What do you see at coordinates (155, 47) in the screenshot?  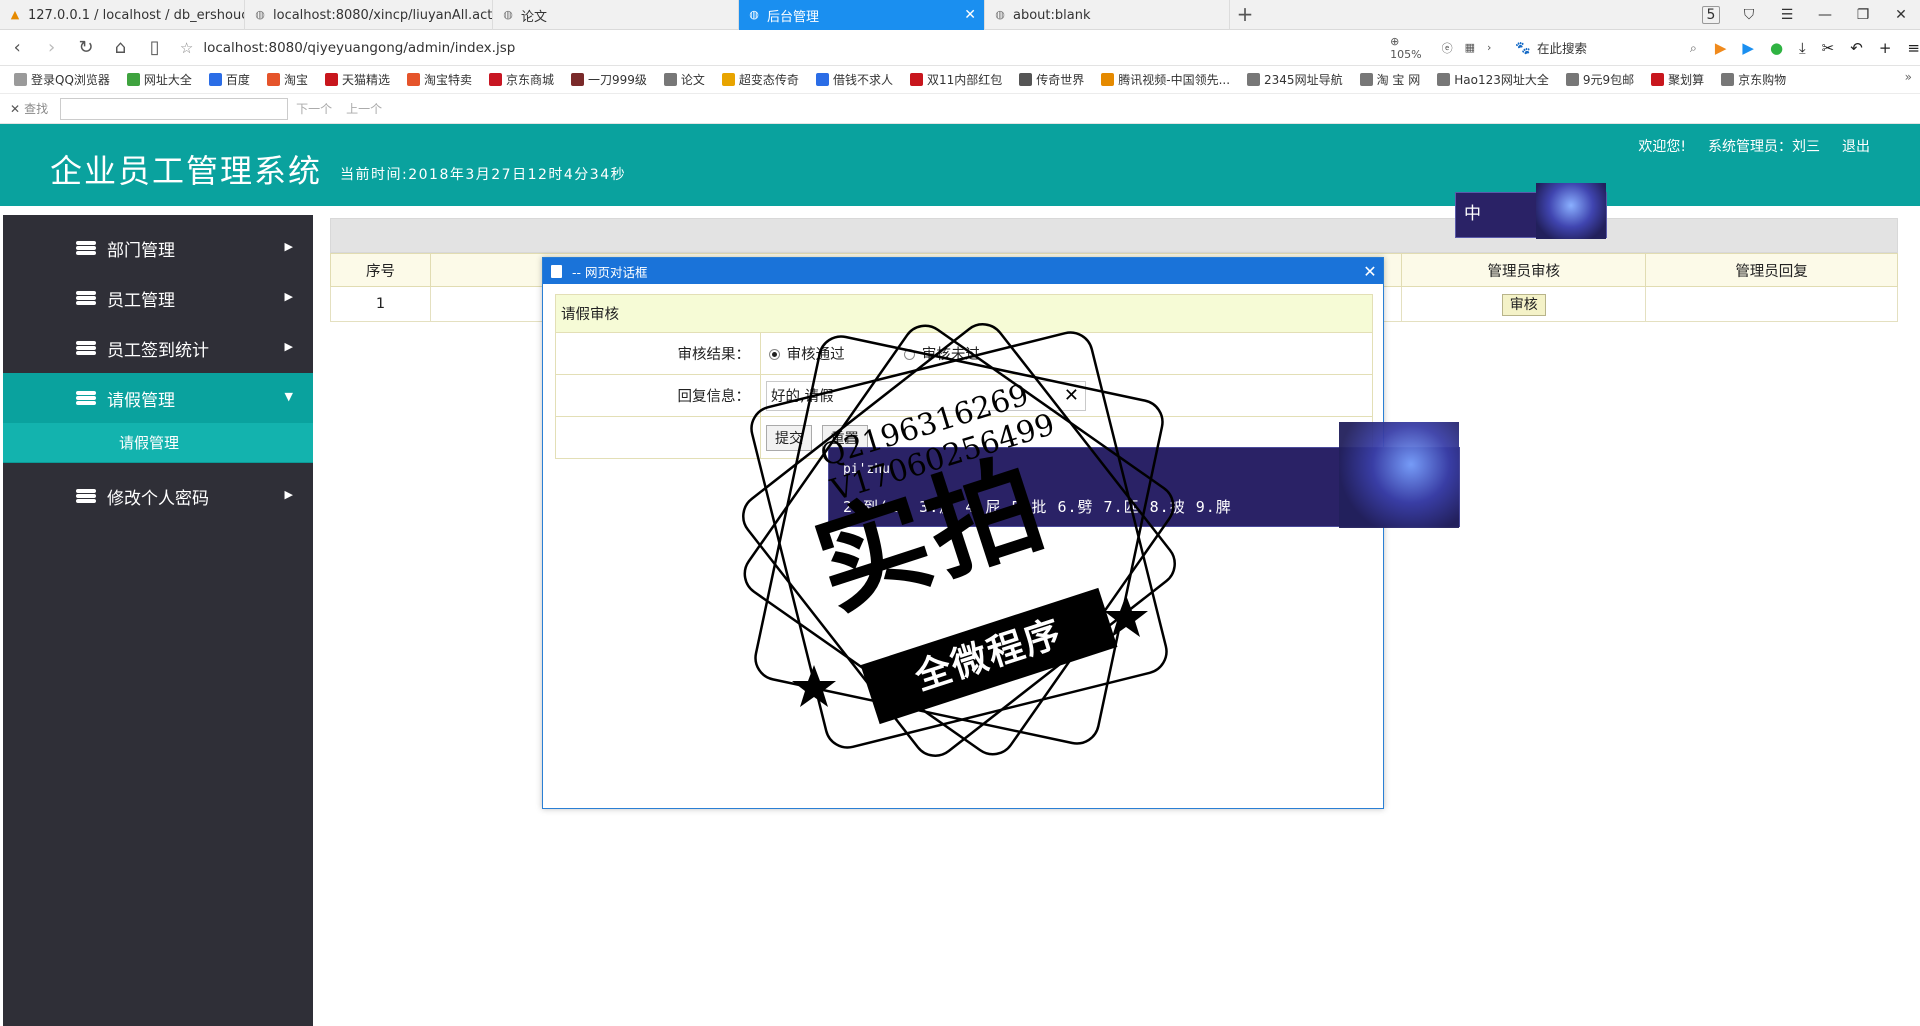 I see `reader-icon: ▯` at bounding box center [155, 47].